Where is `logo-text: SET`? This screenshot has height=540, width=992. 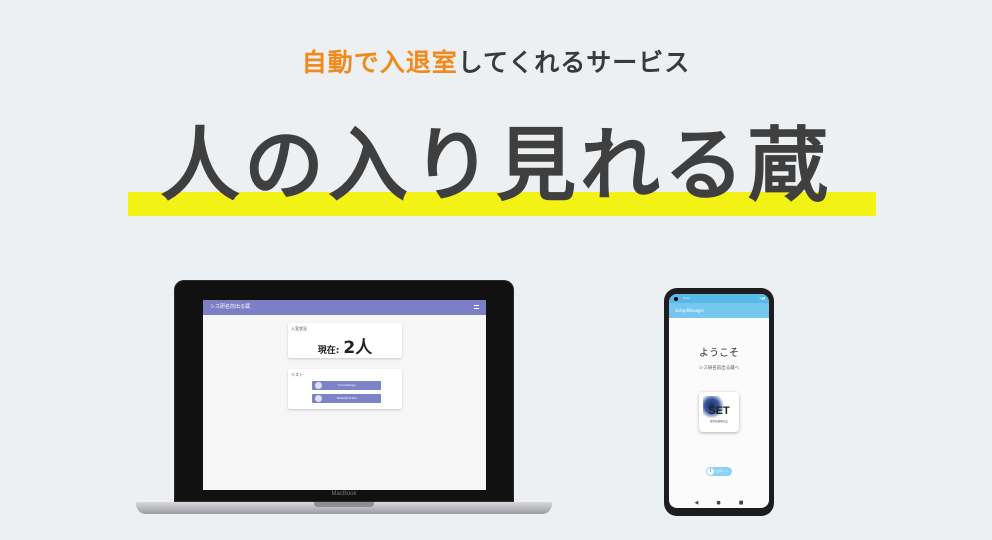 logo-text: SET is located at coordinates (719, 411).